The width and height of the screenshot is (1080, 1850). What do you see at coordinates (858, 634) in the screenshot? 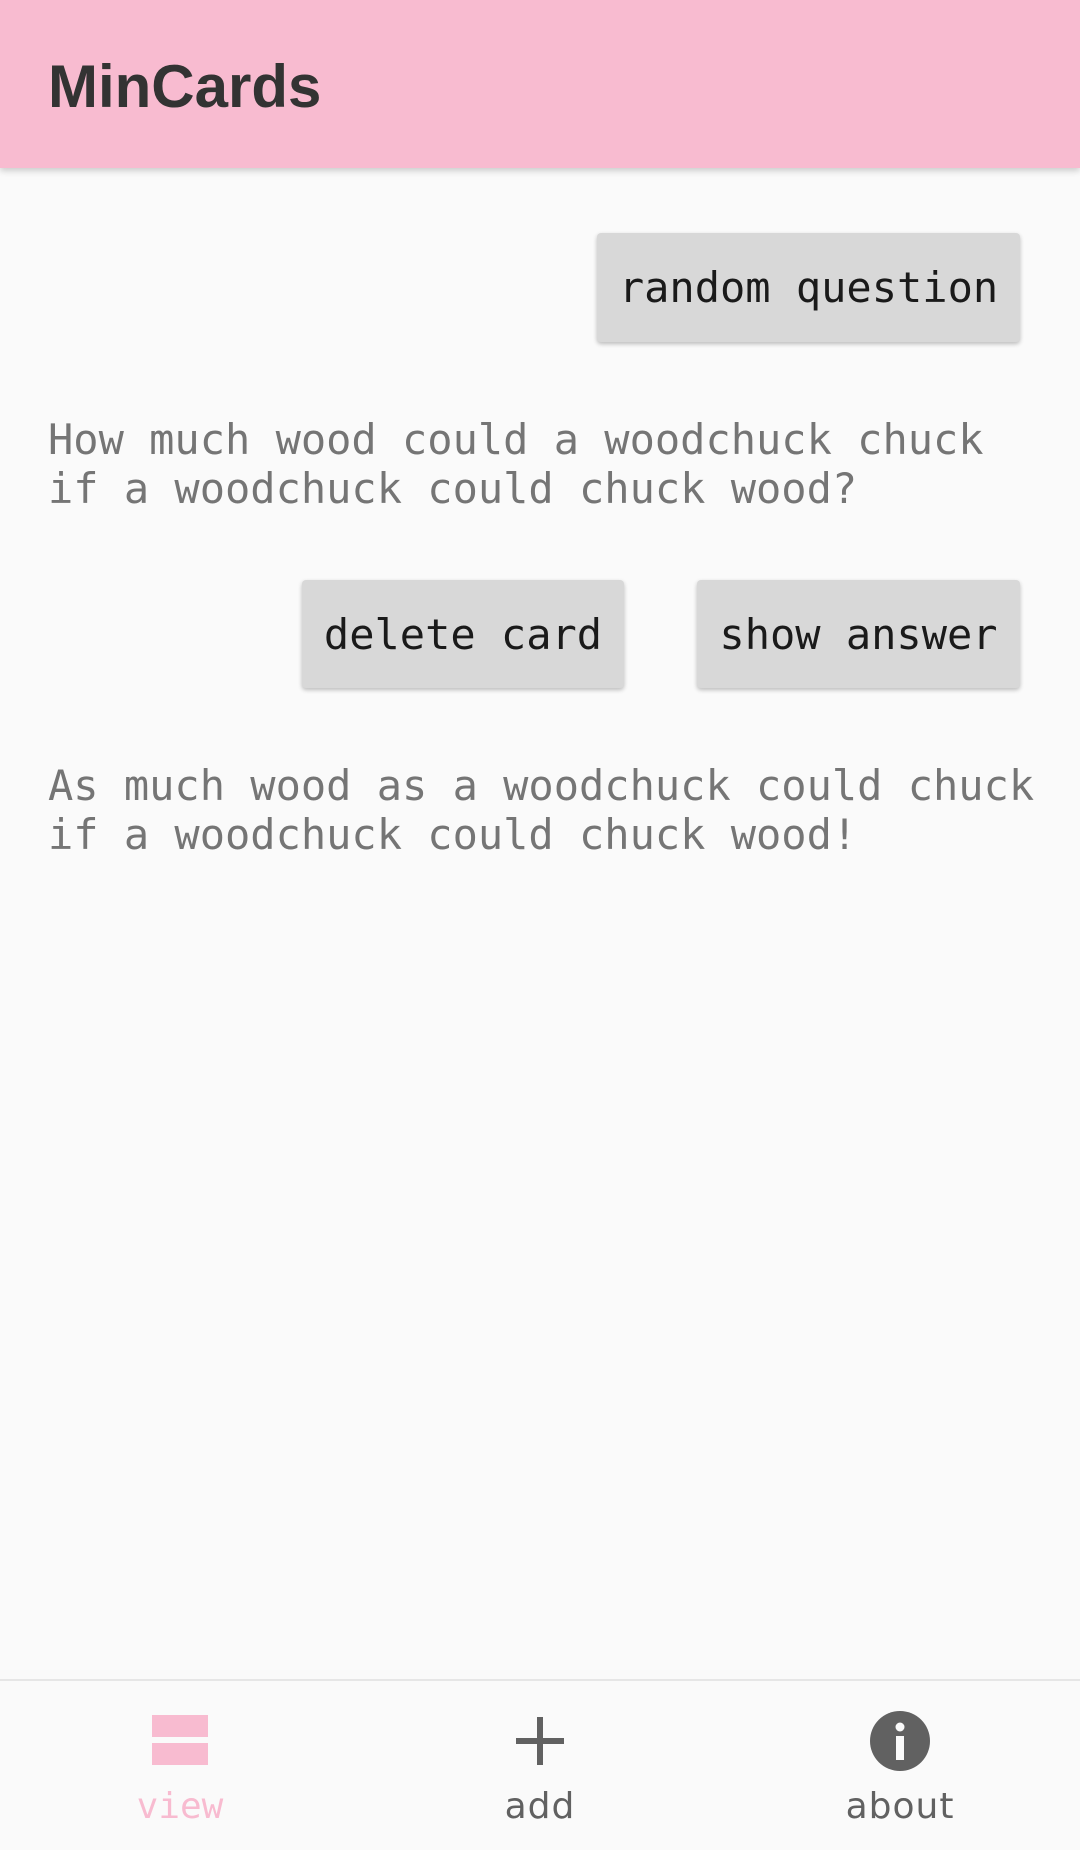
I see `show-answer-button: show answer` at bounding box center [858, 634].